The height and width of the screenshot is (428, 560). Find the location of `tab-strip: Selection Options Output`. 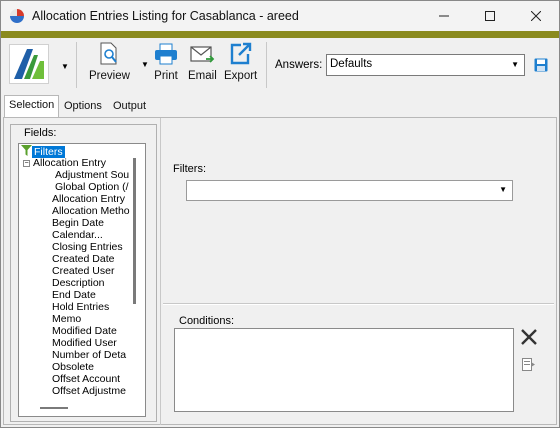

tab-strip: Selection Options Output is located at coordinates (280, 106).